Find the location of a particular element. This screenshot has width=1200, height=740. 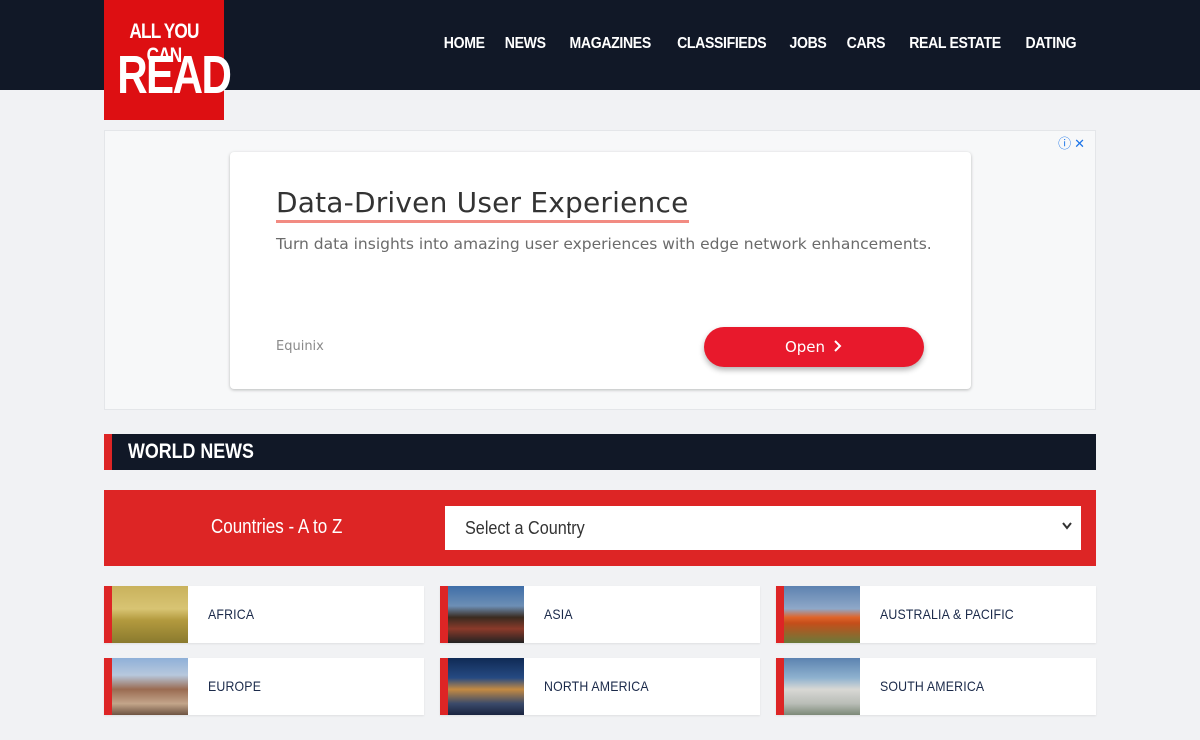

ad-controls: ⓘ ✕ is located at coordinates (1070, 142).